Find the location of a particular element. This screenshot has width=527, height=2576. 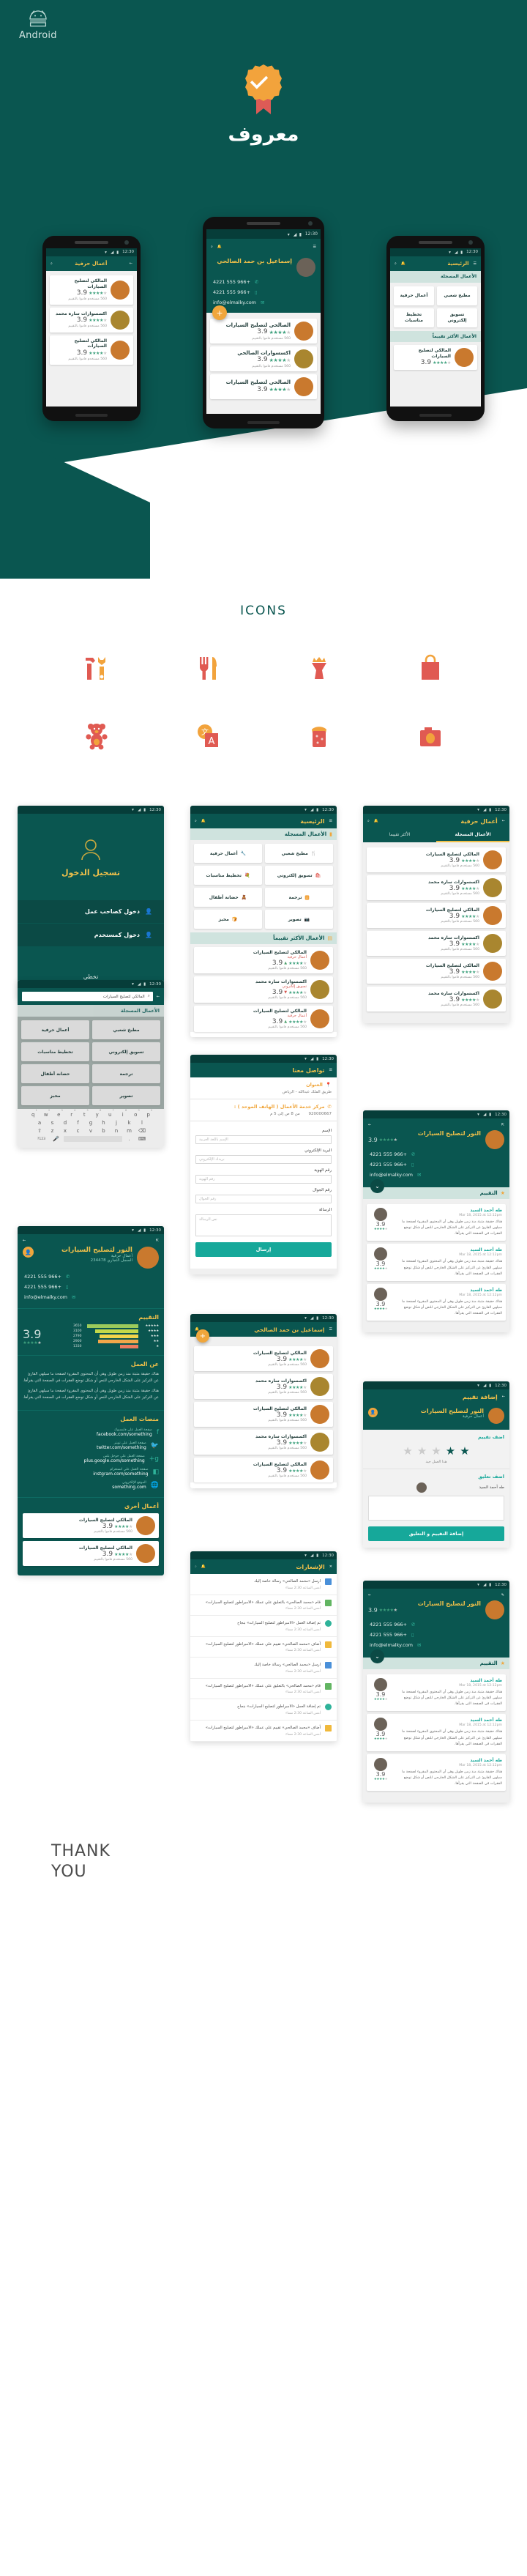

add-business-button: + is located at coordinates (202, 1336).